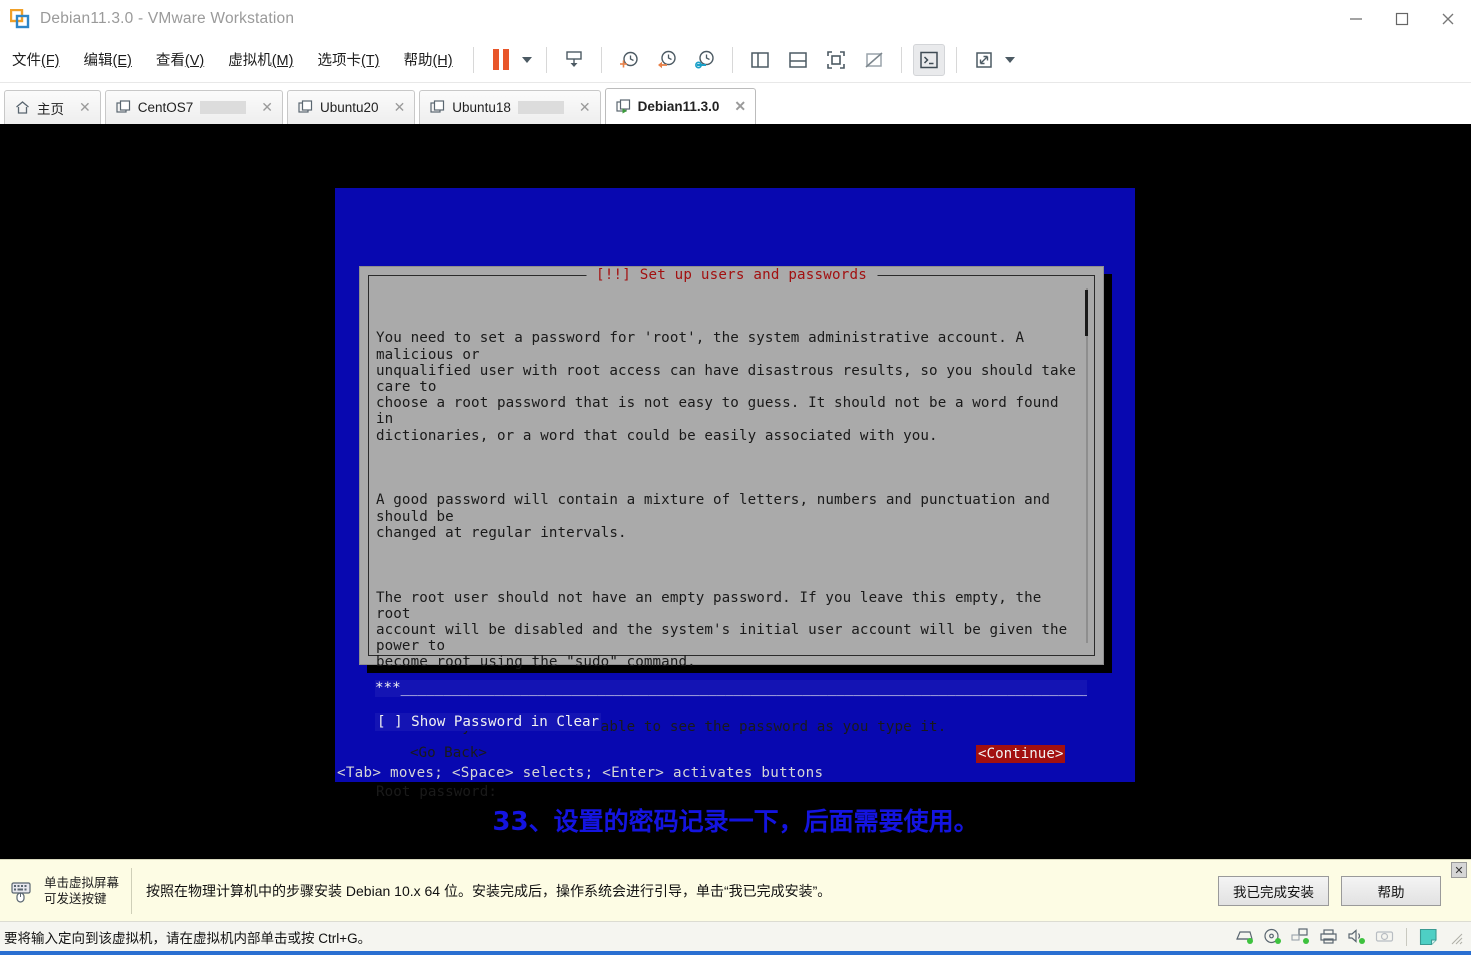  What do you see at coordinates (1448, 18) in the screenshot?
I see `close-button` at bounding box center [1448, 18].